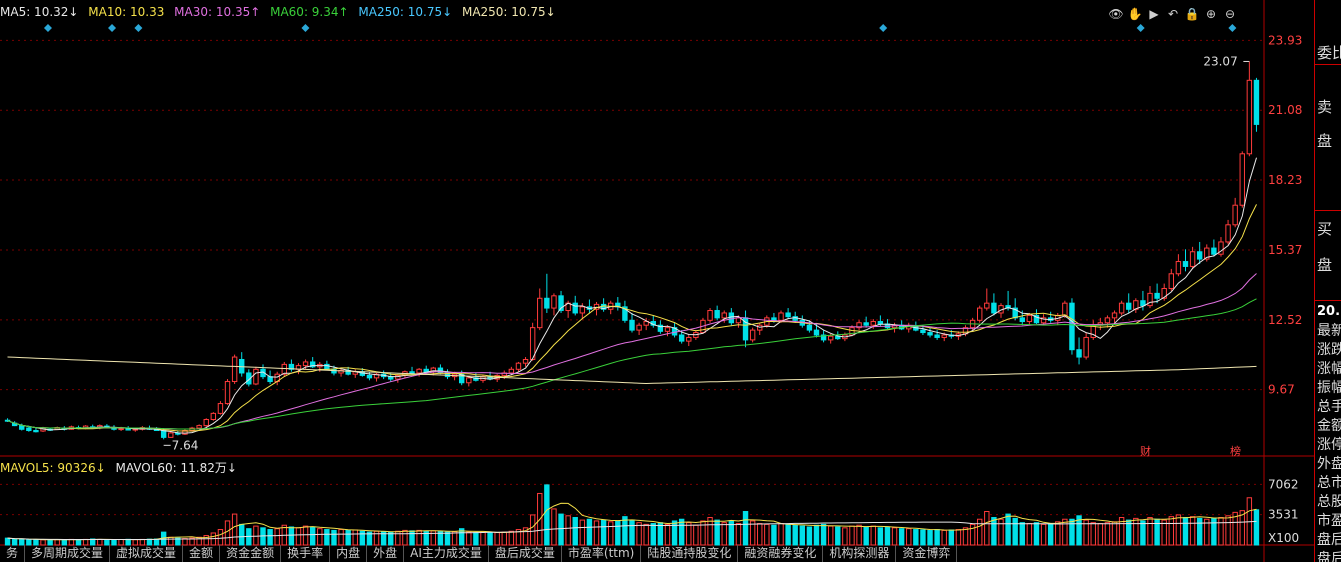 This screenshot has height=562, width=1341. Describe the element at coordinates (1135, 14) in the screenshot. I see `hand-icon: ✋` at that location.